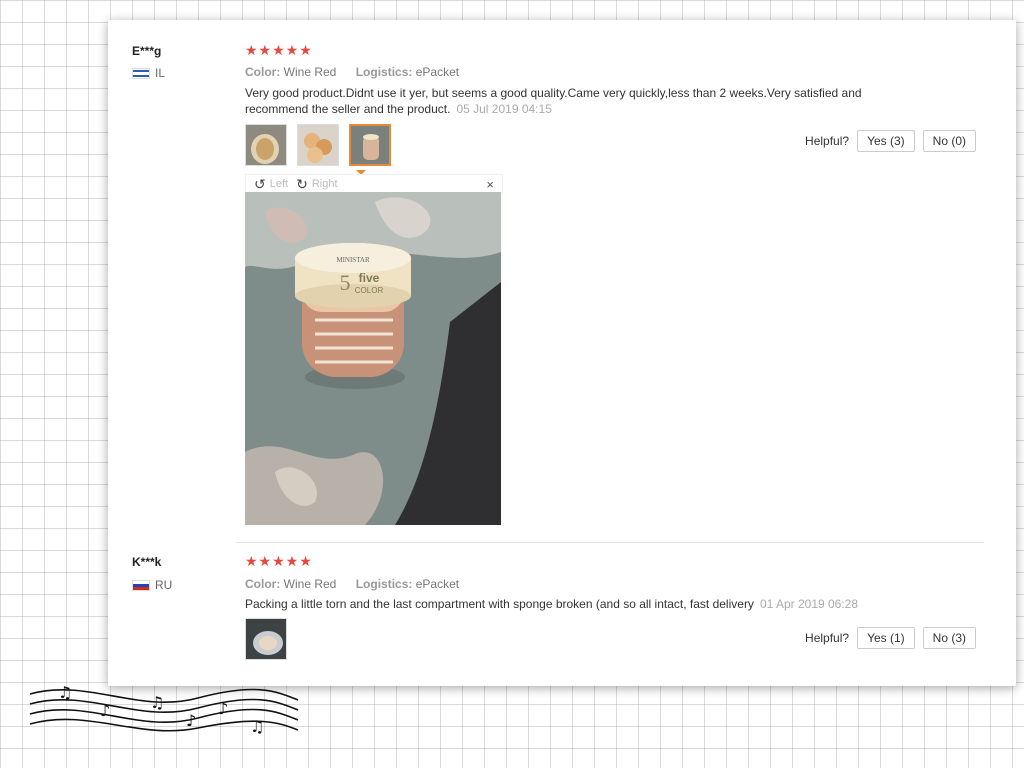 The height and width of the screenshot is (768, 1024). I want to click on photo-viewer-toolbar: ↺ Left ↻ Right ×, so click(374, 184).